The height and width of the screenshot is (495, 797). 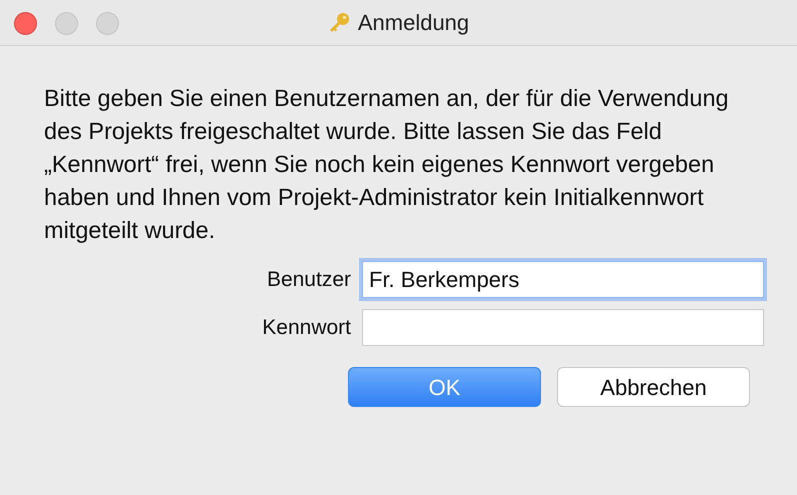 What do you see at coordinates (653, 387) in the screenshot?
I see `cancel-button: Abbrechen` at bounding box center [653, 387].